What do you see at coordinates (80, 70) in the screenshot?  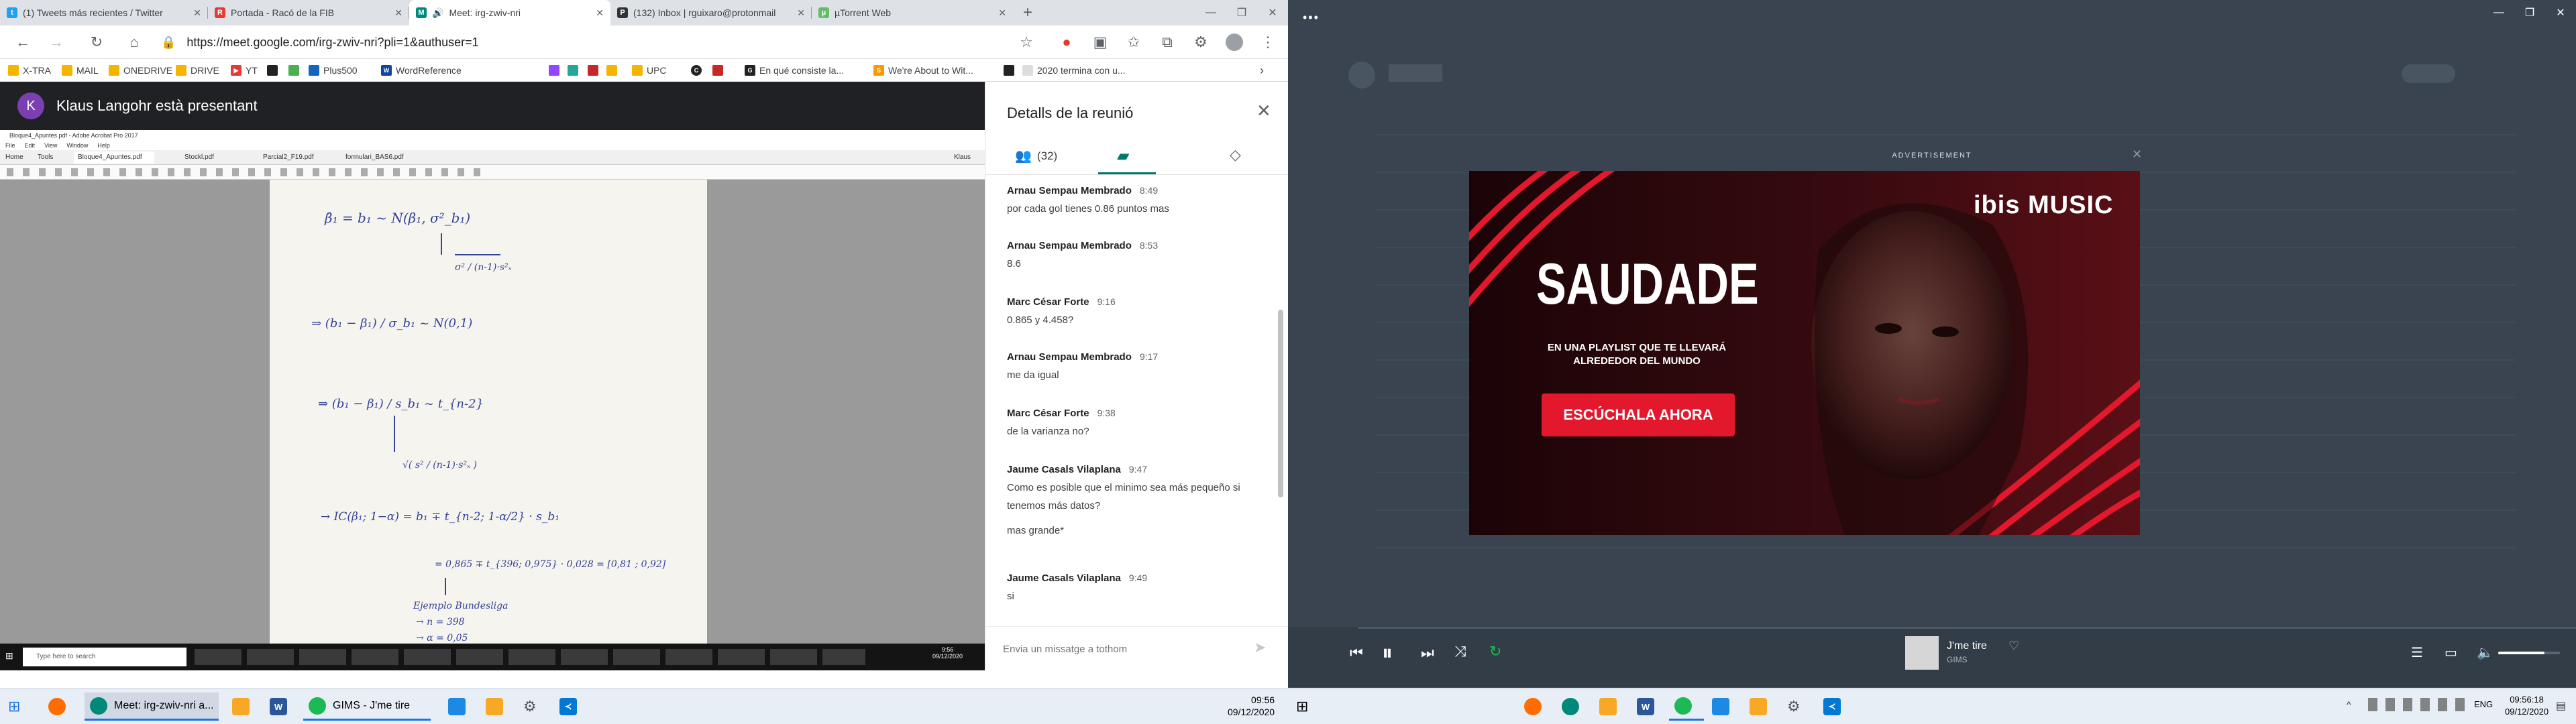 I see `bookmark-mail: MAIL` at bounding box center [80, 70].